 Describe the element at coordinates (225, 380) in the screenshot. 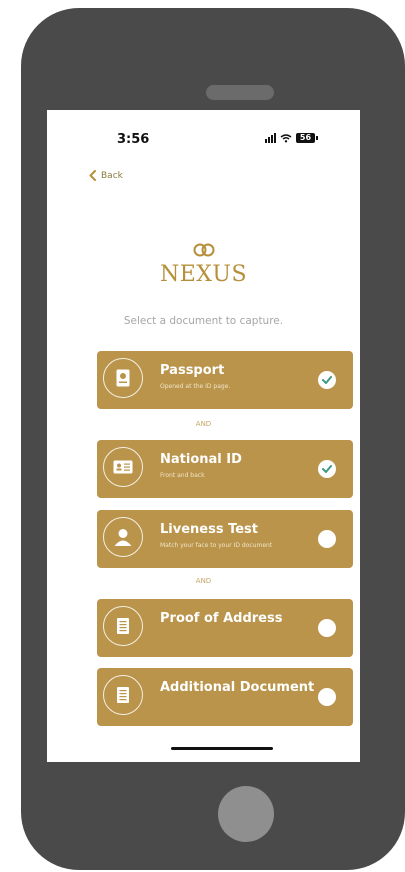

I see `document-card-passport: Passport Opened at the ID page.` at that location.